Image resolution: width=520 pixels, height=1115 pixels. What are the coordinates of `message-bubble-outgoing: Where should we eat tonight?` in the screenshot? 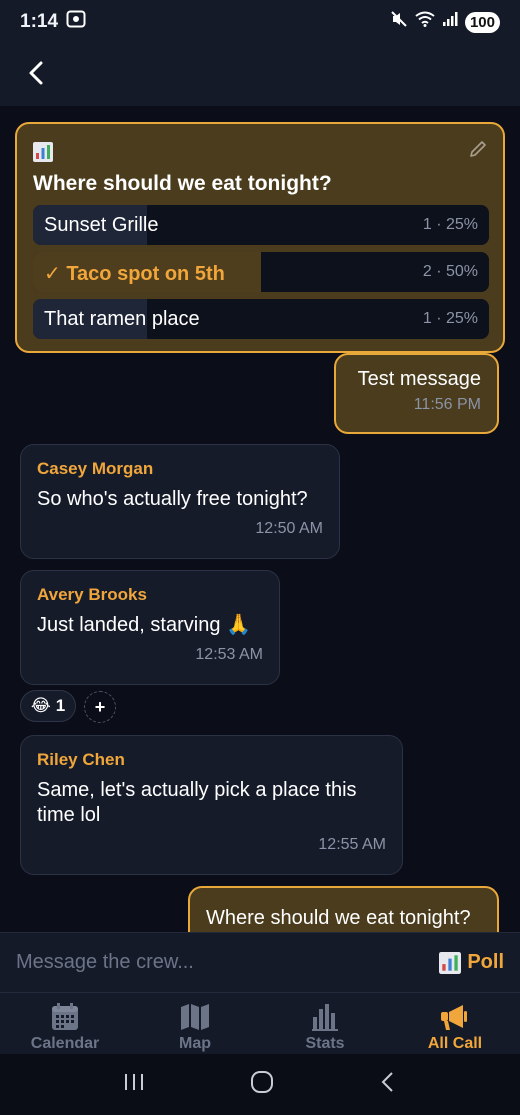 It's located at (343, 909).